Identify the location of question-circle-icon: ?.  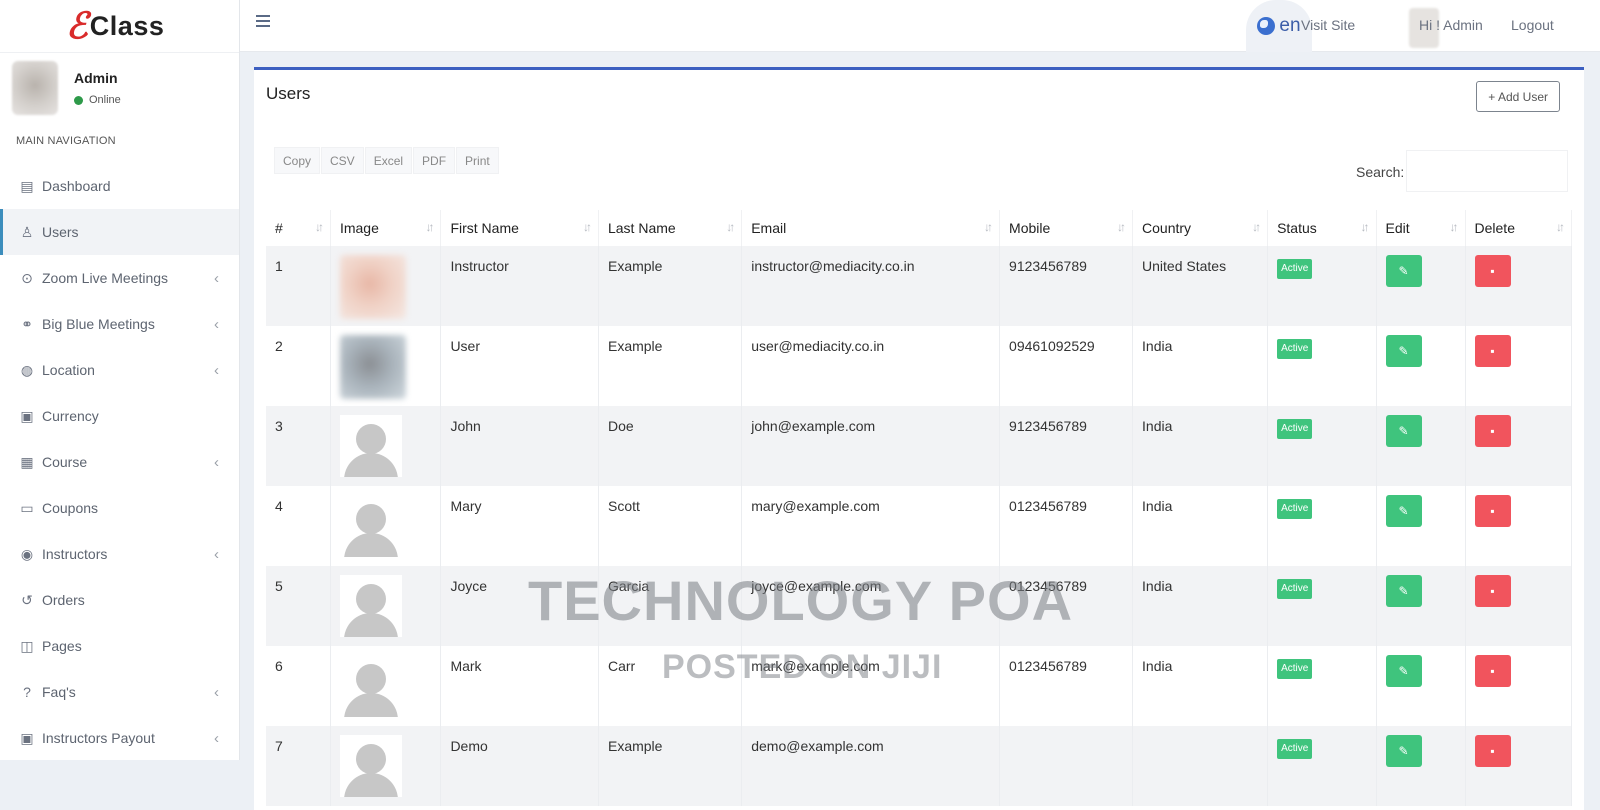
(27, 692).